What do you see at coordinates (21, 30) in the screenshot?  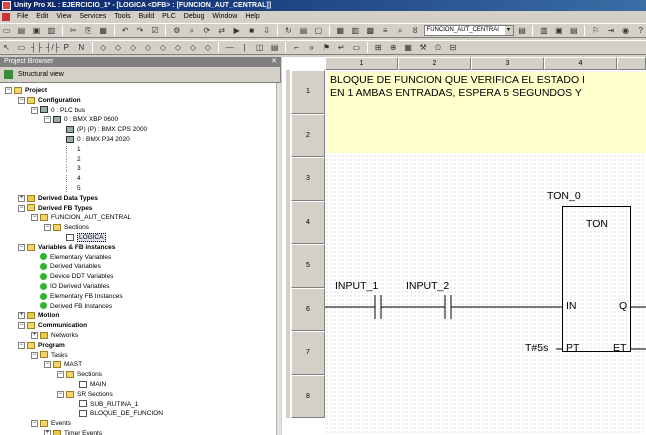 I see `open-icon: ▤` at bounding box center [21, 30].